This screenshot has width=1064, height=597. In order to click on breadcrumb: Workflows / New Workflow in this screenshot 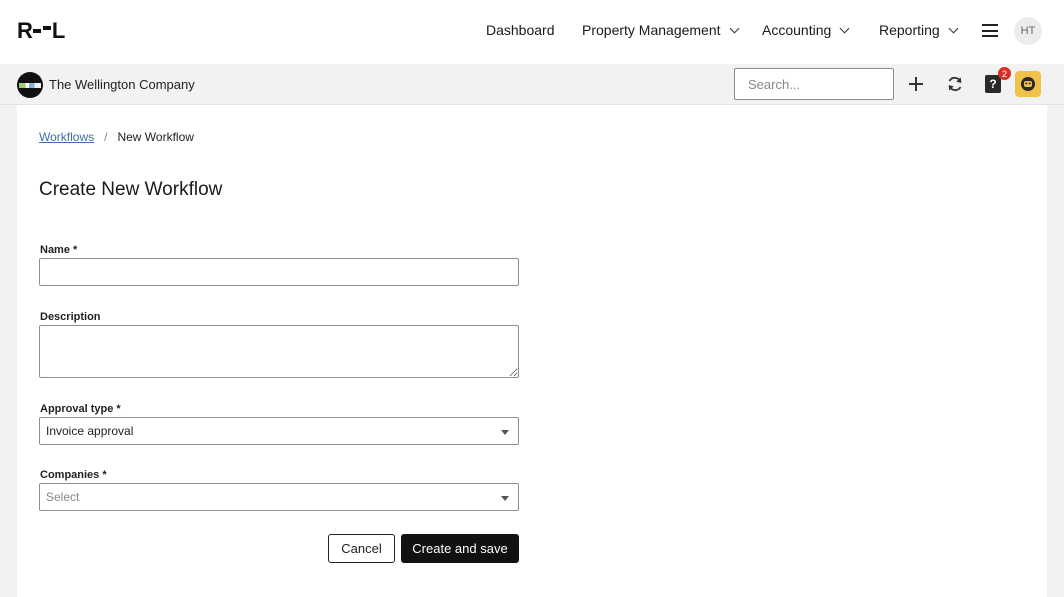, I will do `click(116, 137)`.